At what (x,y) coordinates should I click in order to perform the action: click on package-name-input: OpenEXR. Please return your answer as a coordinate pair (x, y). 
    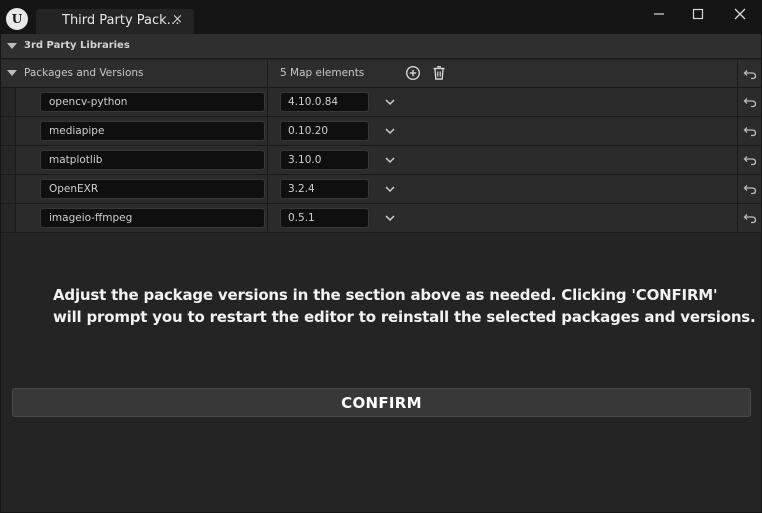
    Looking at the image, I should click on (152, 189).